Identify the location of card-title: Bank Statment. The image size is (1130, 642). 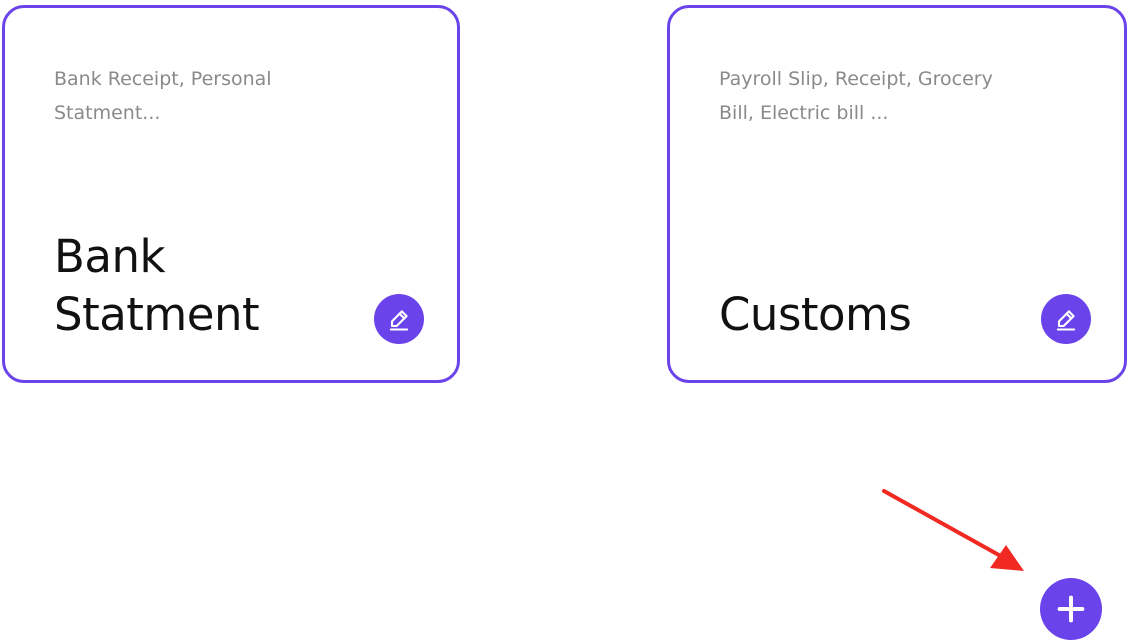
(157, 285).